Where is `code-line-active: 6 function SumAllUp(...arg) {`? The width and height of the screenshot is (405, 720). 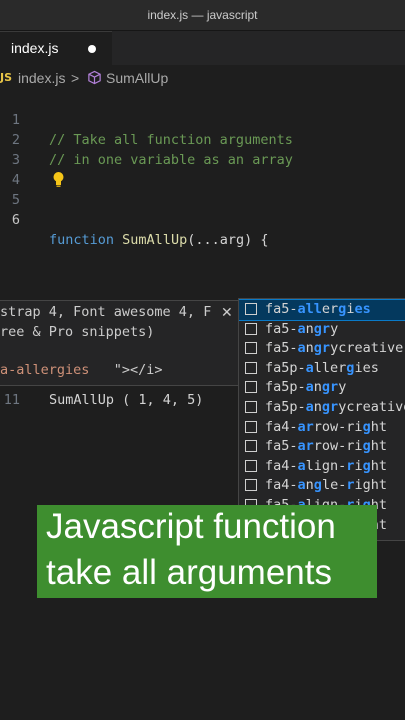
code-line-active: 6 function SumAllUp(...arg) { is located at coordinates (202, 219).